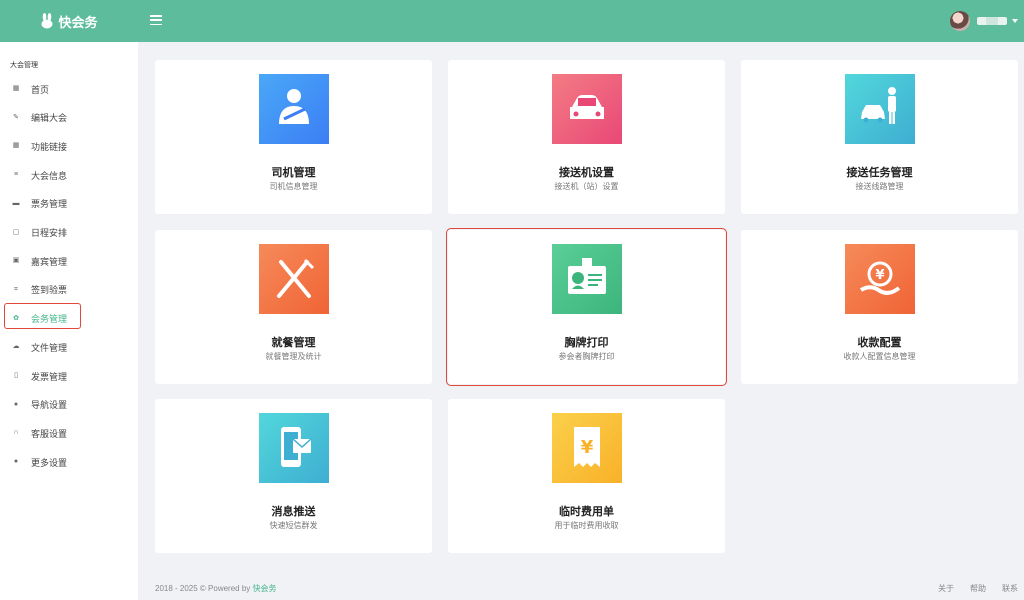 The height and width of the screenshot is (600, 1024). What do you see at coordinates (293, 525) in the screenshot?
I see `card-subtitle: 快速短信群发` at bounding box center [293, 525].